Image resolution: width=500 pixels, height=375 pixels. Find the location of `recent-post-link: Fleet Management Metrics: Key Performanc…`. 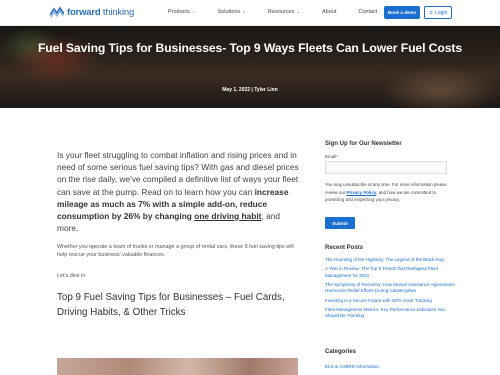

recent-post-link: Fleet Management Metrics: Key Performanc… is located at coordinates (390, 313).